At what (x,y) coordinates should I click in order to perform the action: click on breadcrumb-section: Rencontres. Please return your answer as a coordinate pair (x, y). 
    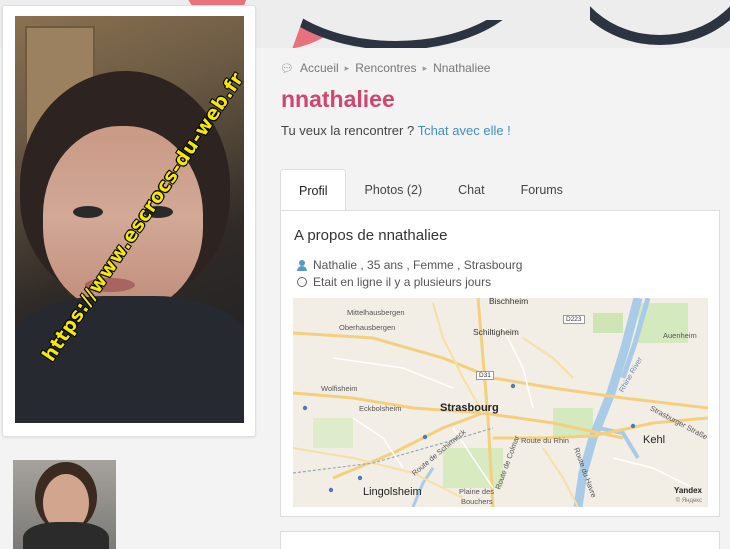
    Looking at the image, I should click on (385, 68).